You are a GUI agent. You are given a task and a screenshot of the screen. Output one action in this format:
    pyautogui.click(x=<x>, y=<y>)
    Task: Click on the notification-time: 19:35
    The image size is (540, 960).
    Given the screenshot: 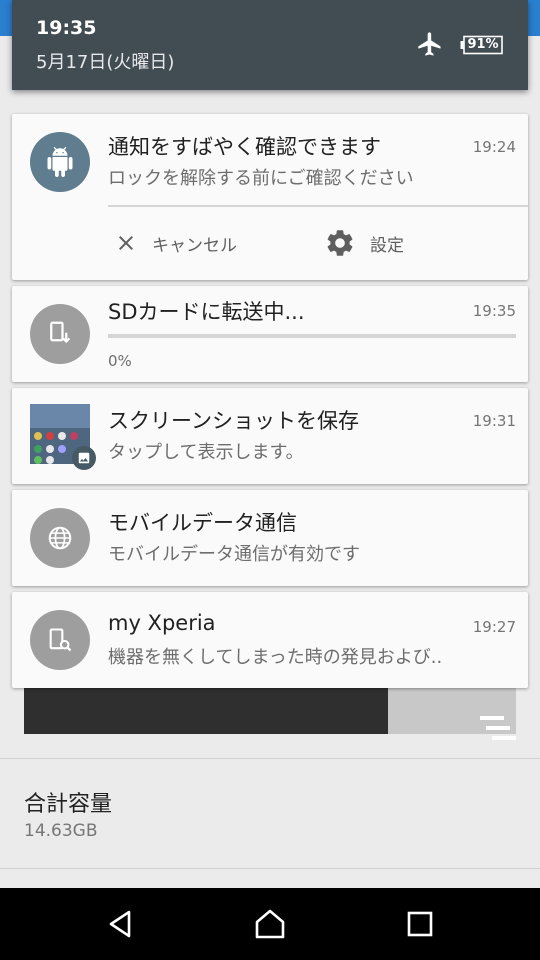 What is the action you would take?
    pyautogui.click(x=494, y=311)
    